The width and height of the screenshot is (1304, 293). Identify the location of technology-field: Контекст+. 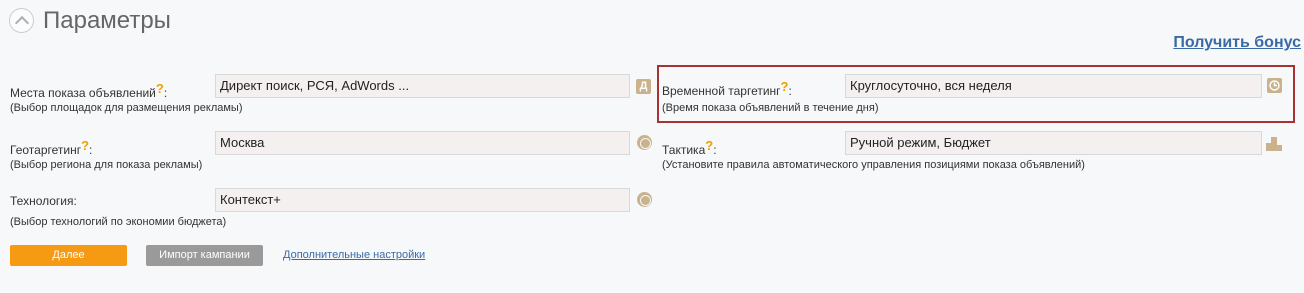
(422, 200).